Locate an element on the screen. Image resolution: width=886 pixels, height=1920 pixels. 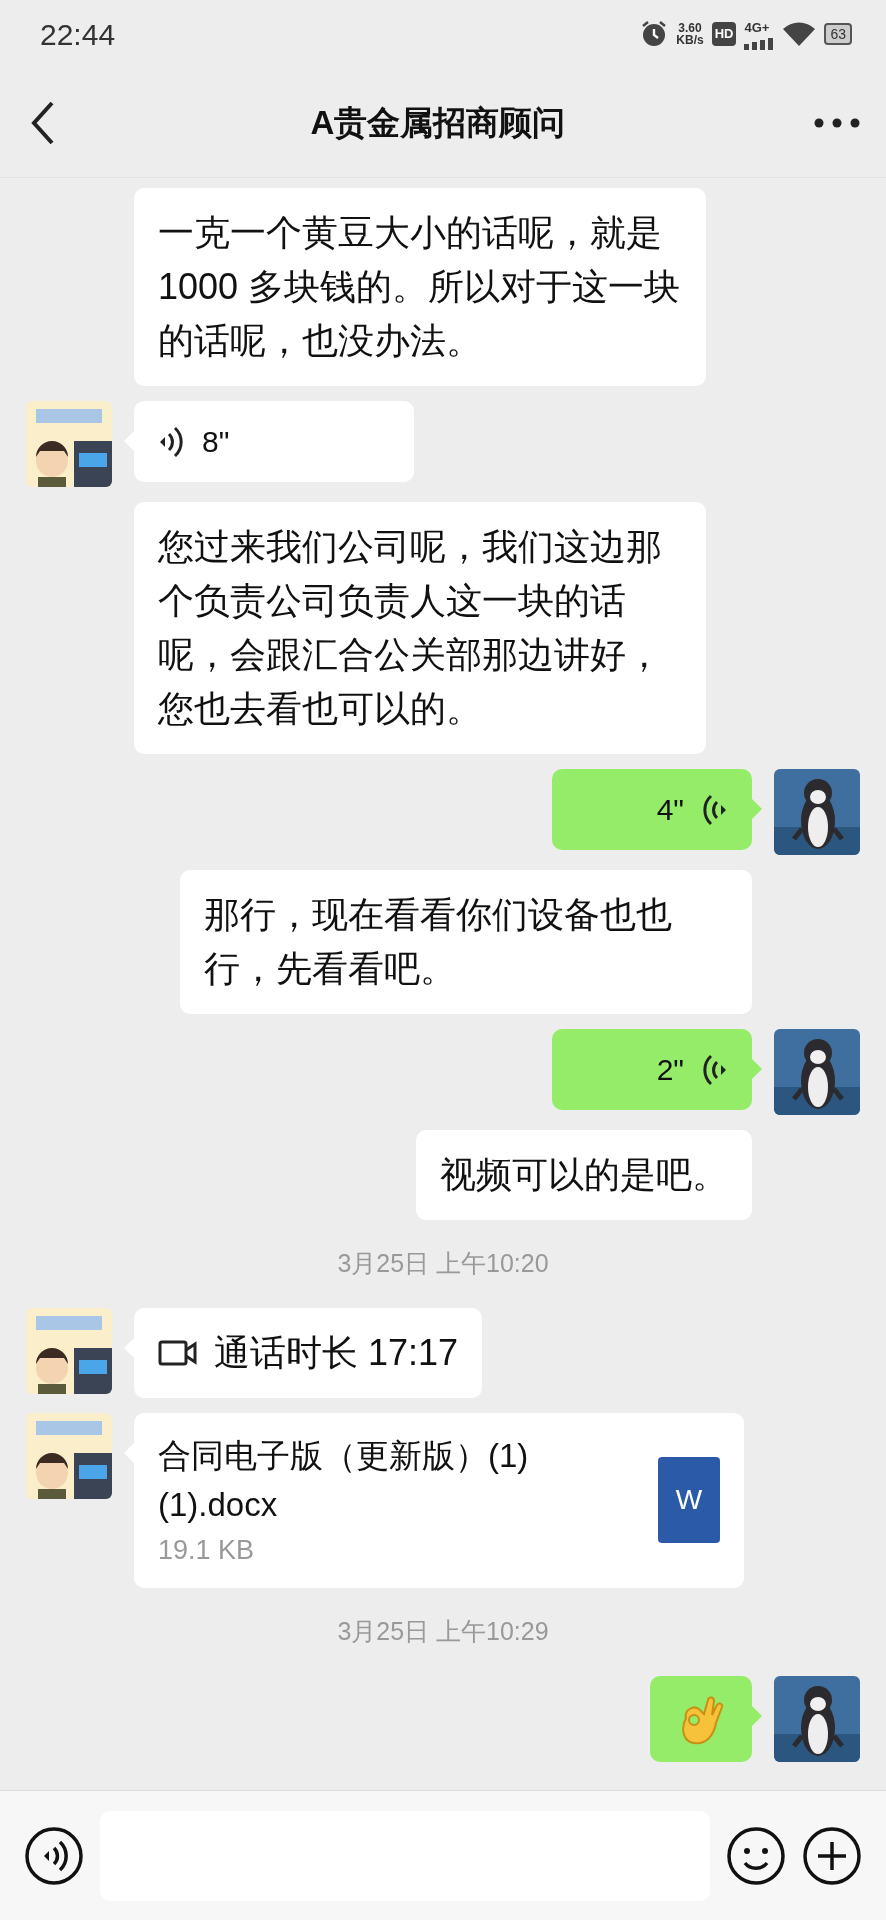
timestamp: 3月25日 上午10:20 is located at coordinates (443, 1263).